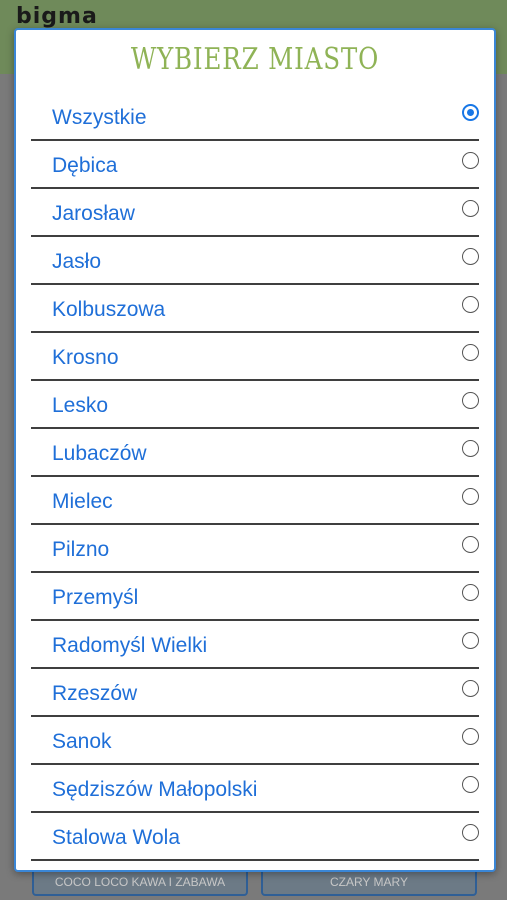 The height and width of the screenshot is (900, 507). Describe the element at coordinates (80, 405) in the screenshot. I see `city-option-label: Lesko` at that location.